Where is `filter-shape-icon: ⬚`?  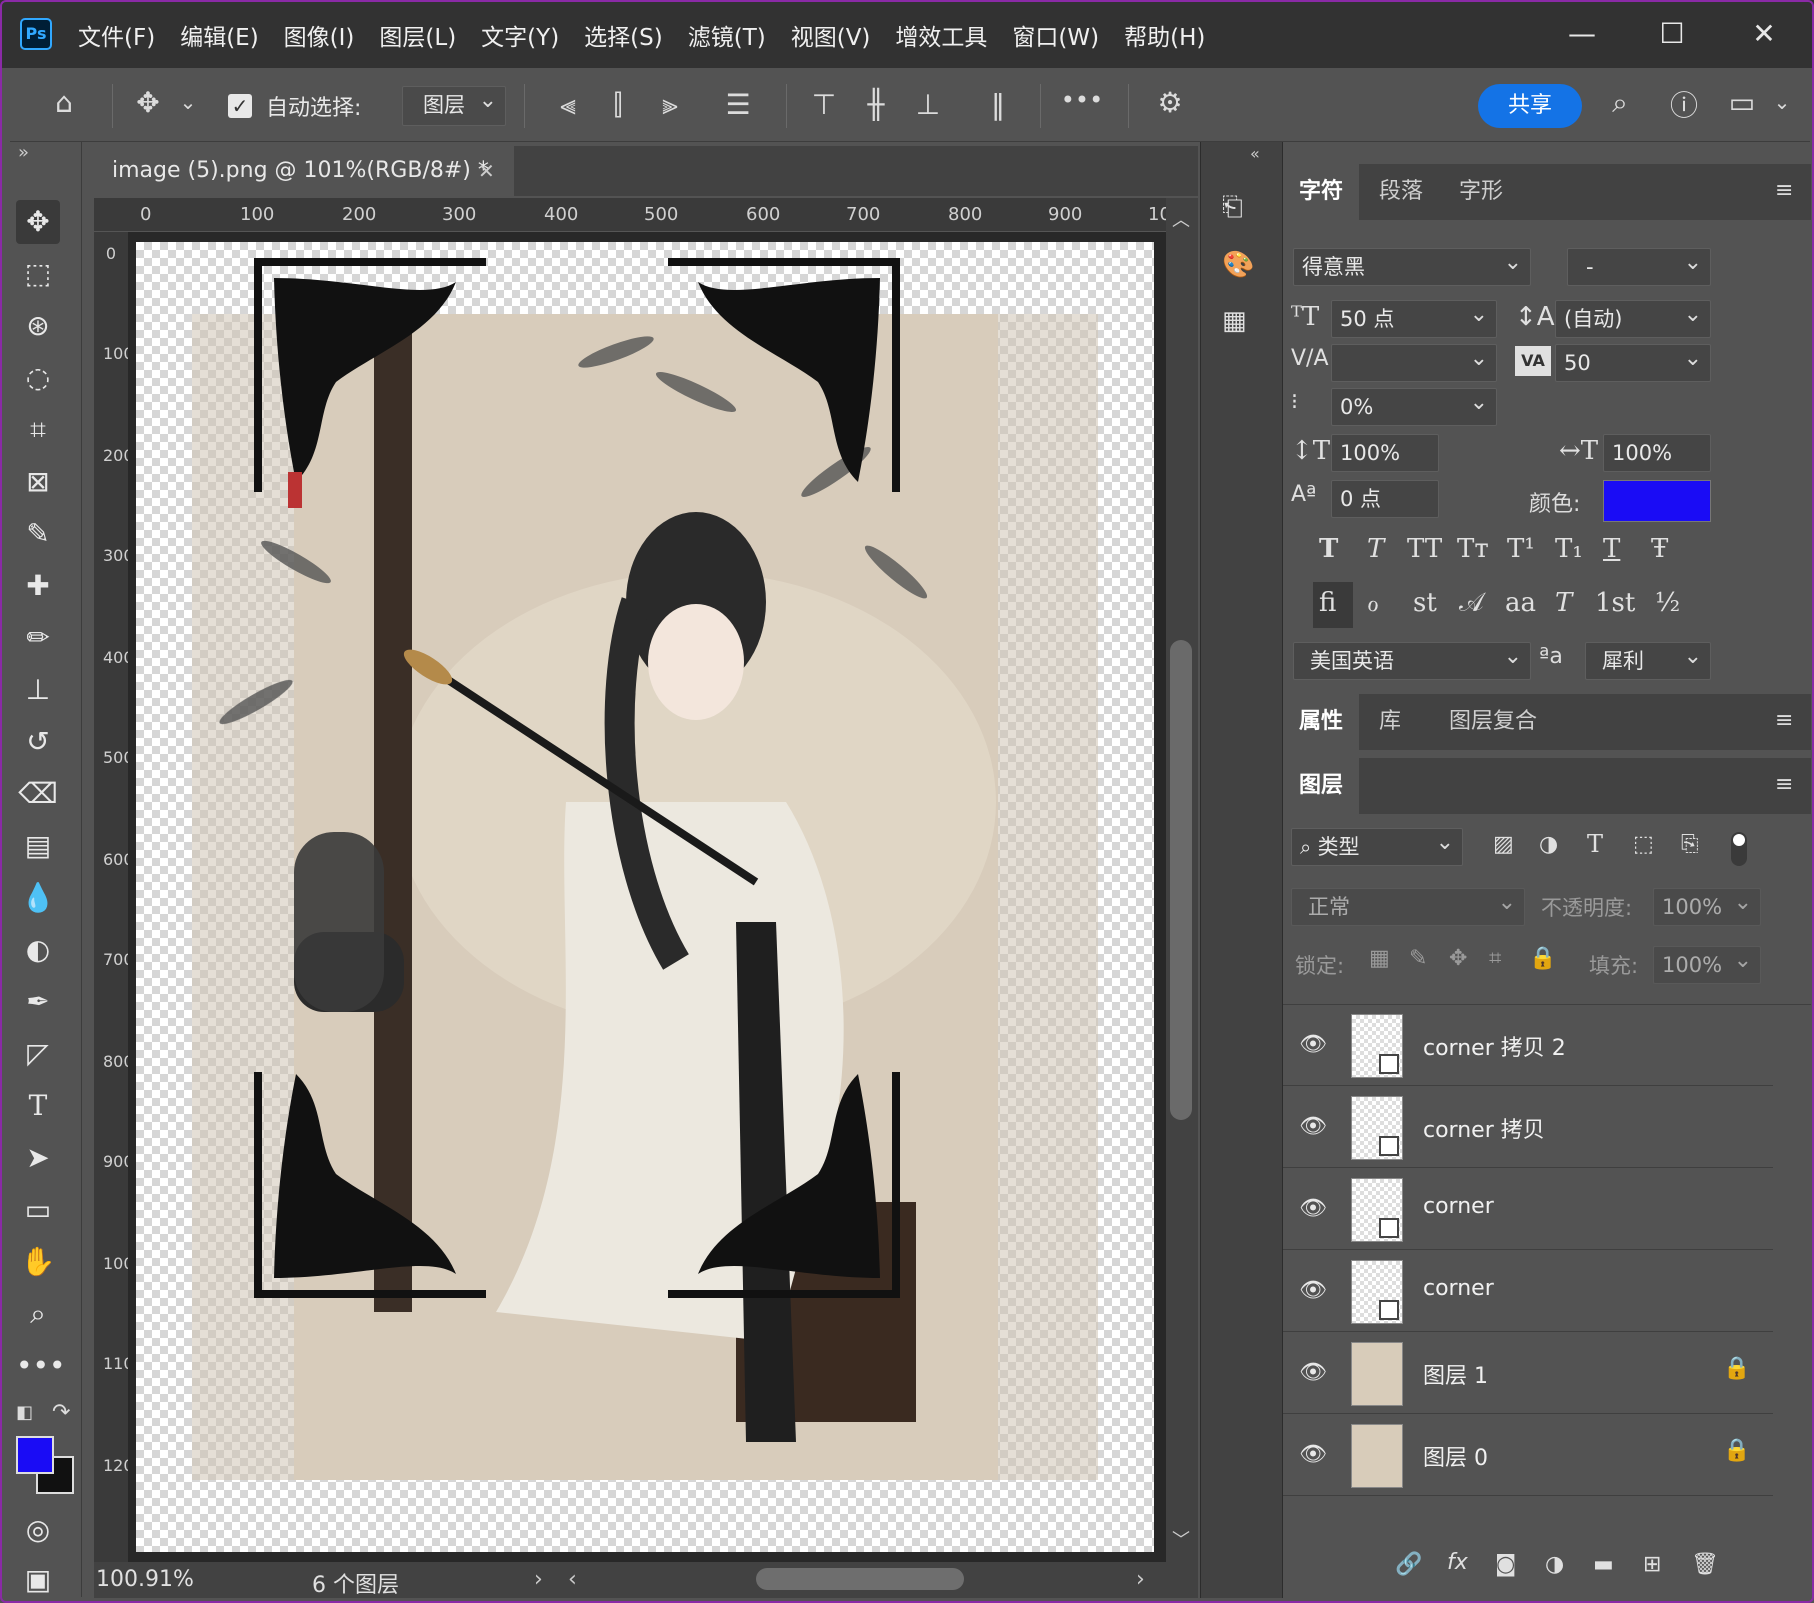 filter-shape-icon: ⬚ is located at coordinates (1643, 844).